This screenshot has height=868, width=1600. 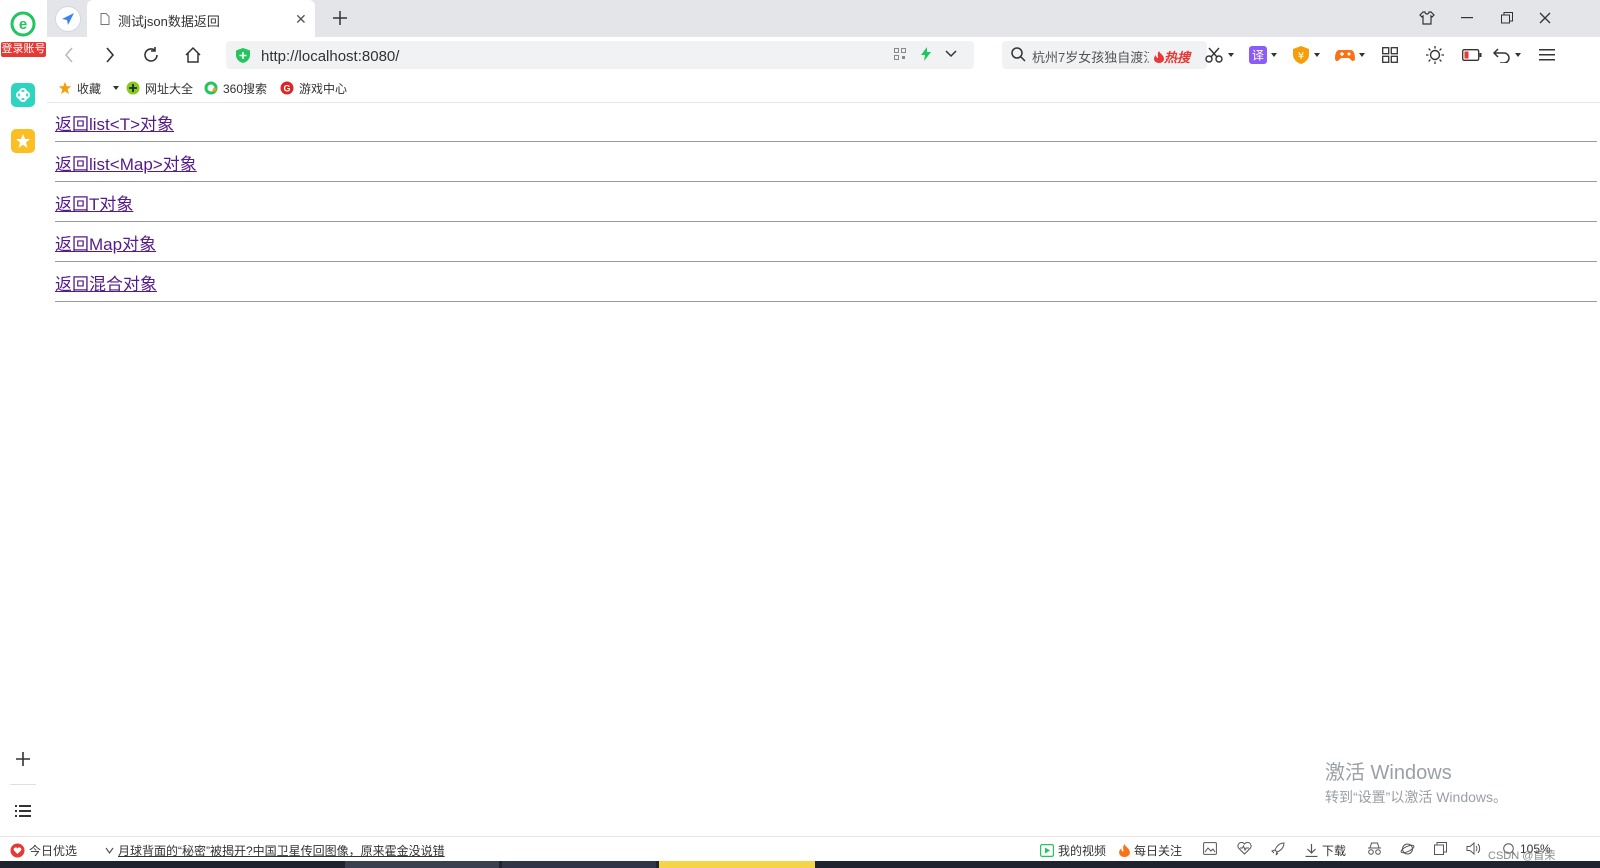 What do you see at coordinates (169, 88) in the screenshot?
I see `bookmark-label: 网址大全` at bounding box center [169, 88].